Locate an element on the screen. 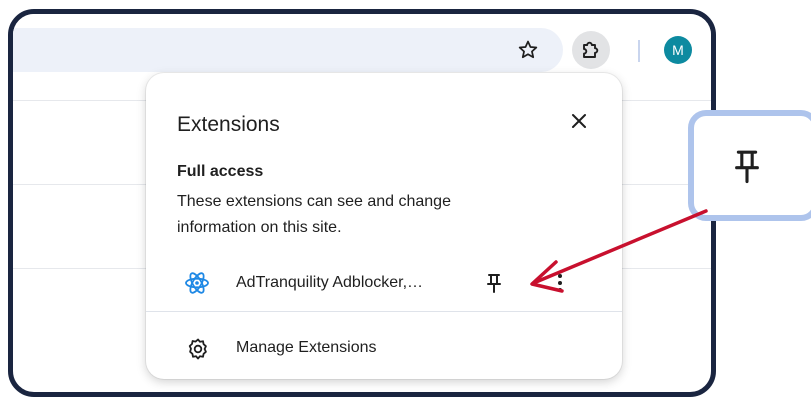 The image size is (811, 405). close-button is located at coordinates (579, 121).